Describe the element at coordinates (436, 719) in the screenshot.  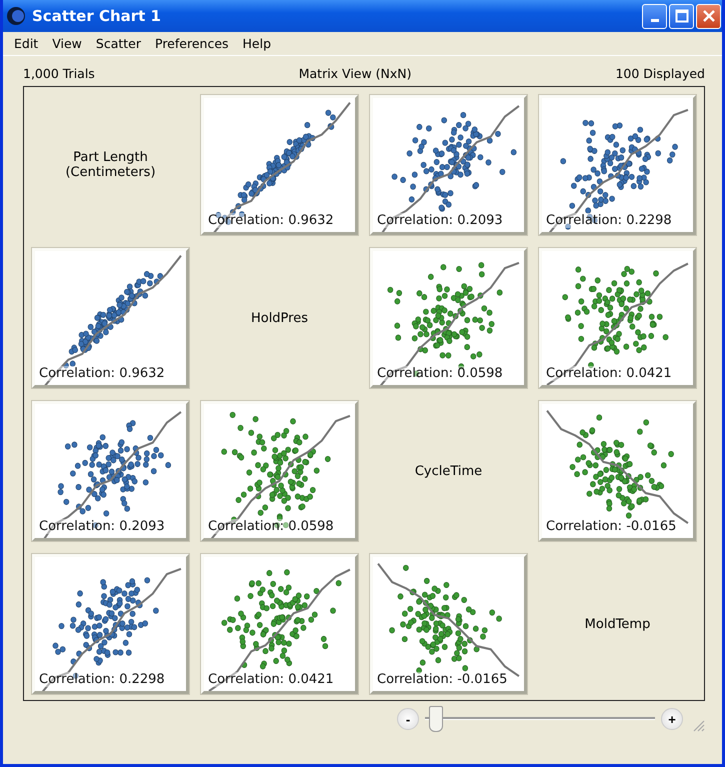
I see `slider-thumb` at that location.